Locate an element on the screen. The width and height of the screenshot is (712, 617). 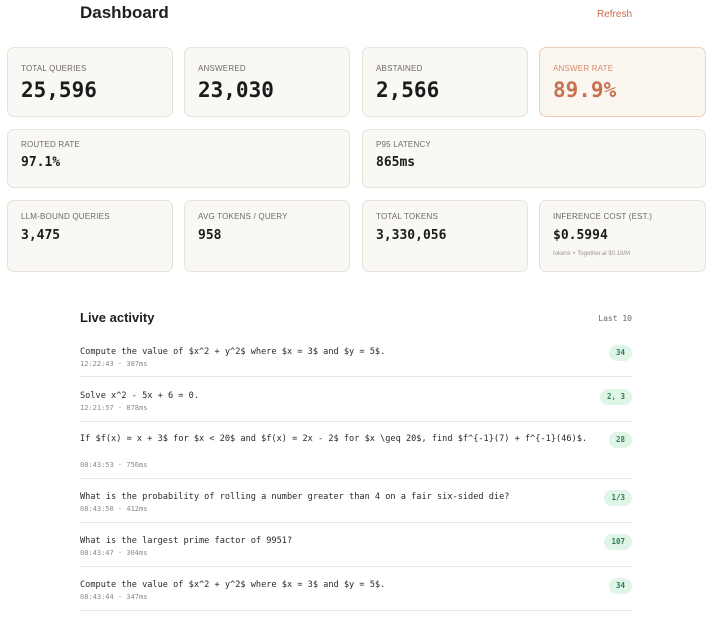
activity-meta: 08:43:50 · 412ms is located at coordinates (114, 509).